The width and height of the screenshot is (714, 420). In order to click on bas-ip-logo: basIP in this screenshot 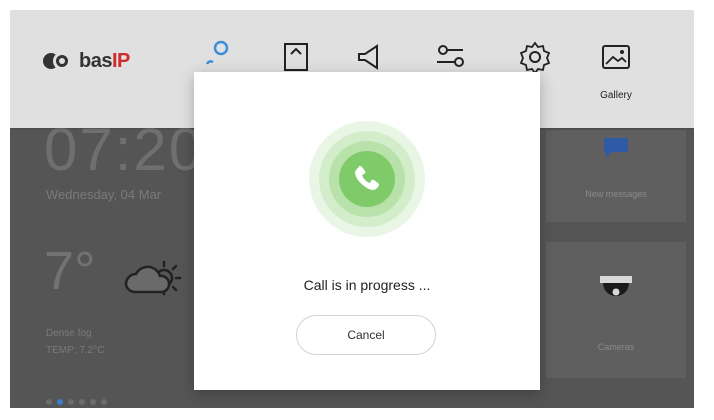, I will do `click(86, 61)`.